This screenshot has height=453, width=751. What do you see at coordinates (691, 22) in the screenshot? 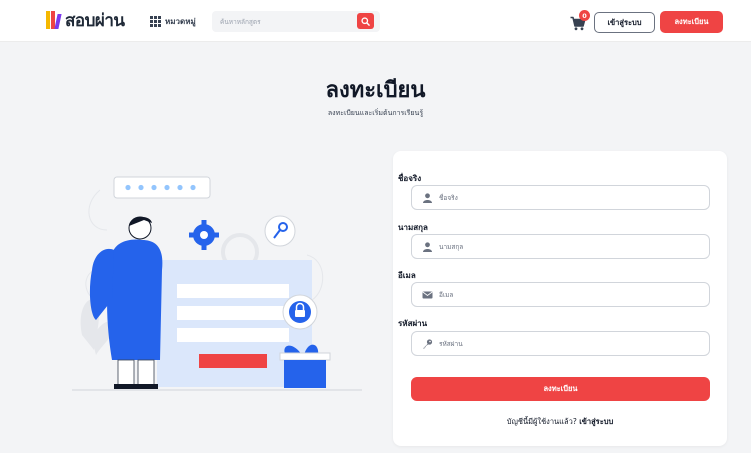
I see `register-nav-button: ลงทะเบียน` at bounding box center [691, 22].